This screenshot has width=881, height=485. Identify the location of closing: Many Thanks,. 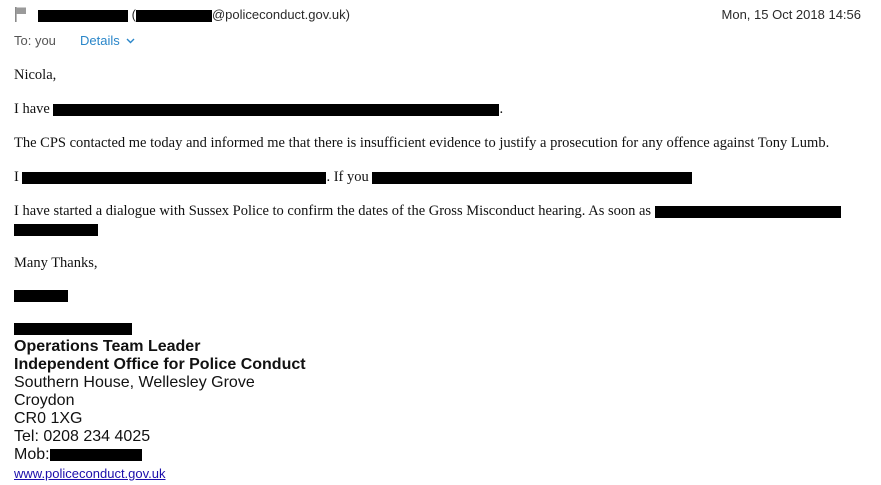
(56, 263).